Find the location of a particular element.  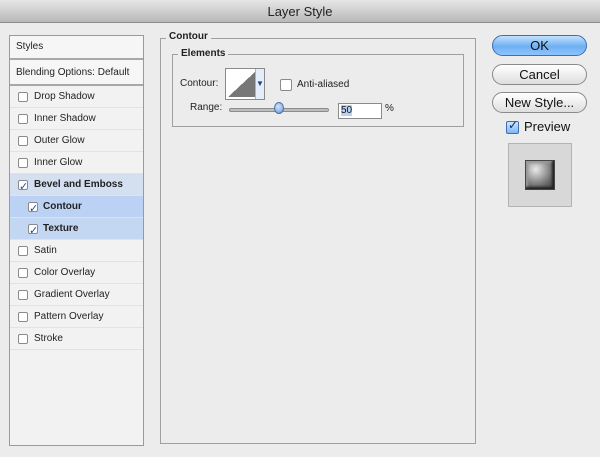

title-bar: Layer Style is located at coordinates (300, 11).